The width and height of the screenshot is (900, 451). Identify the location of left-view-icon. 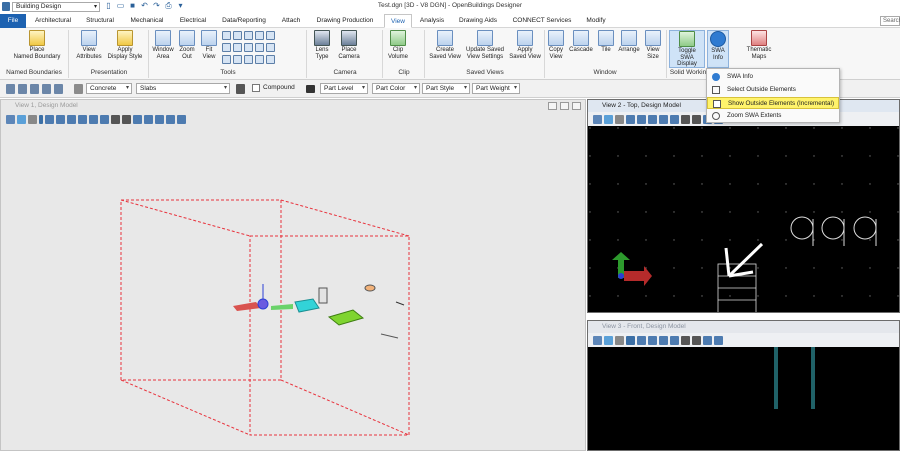
(259, 47).